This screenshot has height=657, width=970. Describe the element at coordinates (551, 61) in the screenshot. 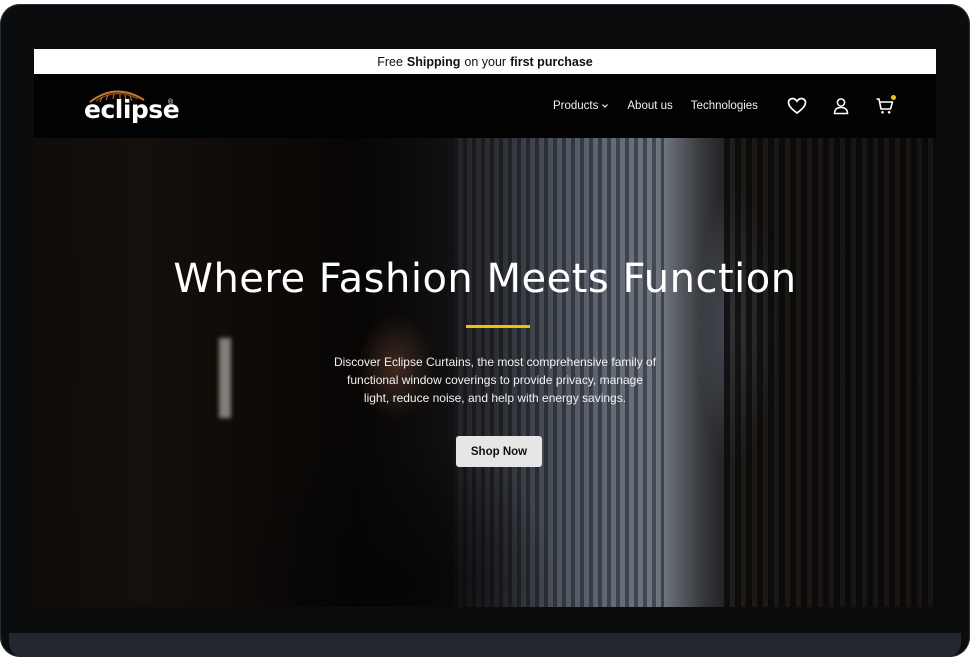

I see `announcement-first-purchase: first purchase` at that location.